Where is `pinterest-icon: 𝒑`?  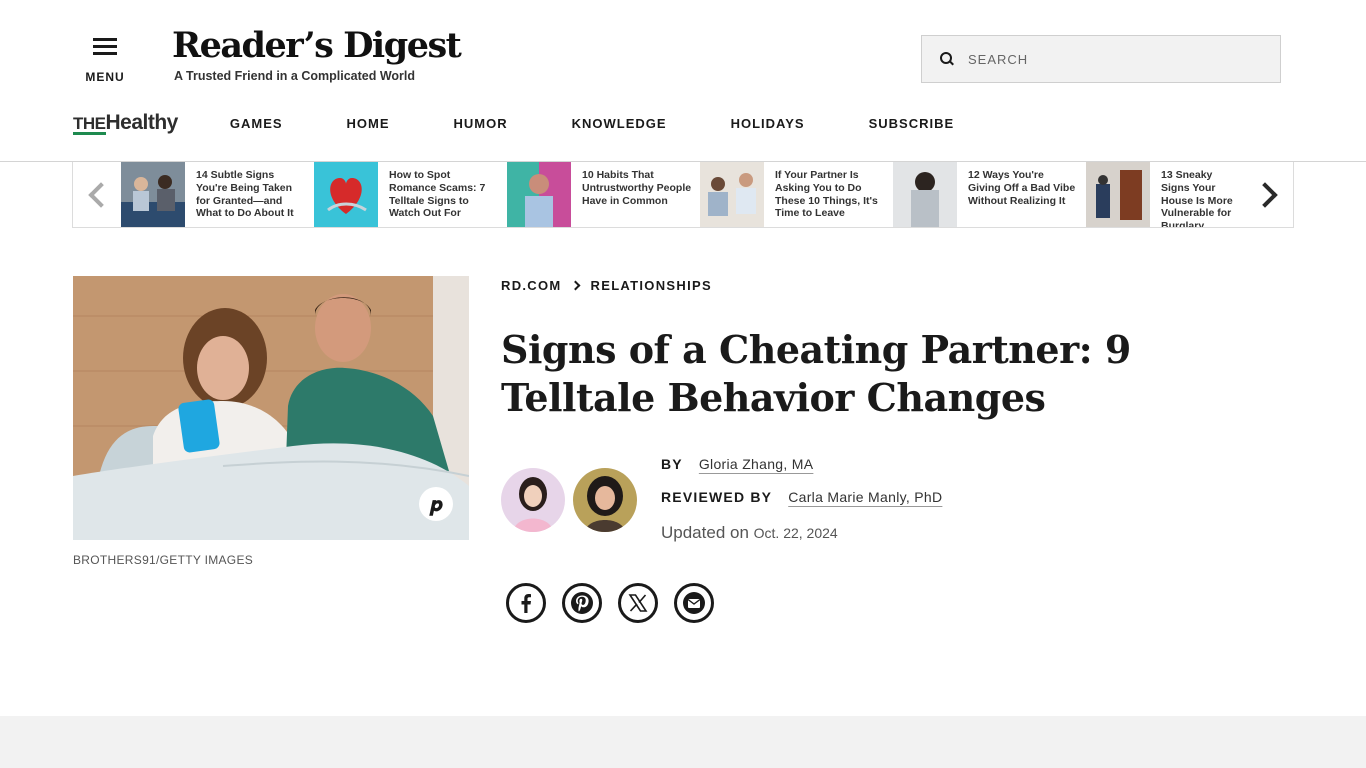 pinterest-icon: 𝒑 is located at coordinates (436, 504).